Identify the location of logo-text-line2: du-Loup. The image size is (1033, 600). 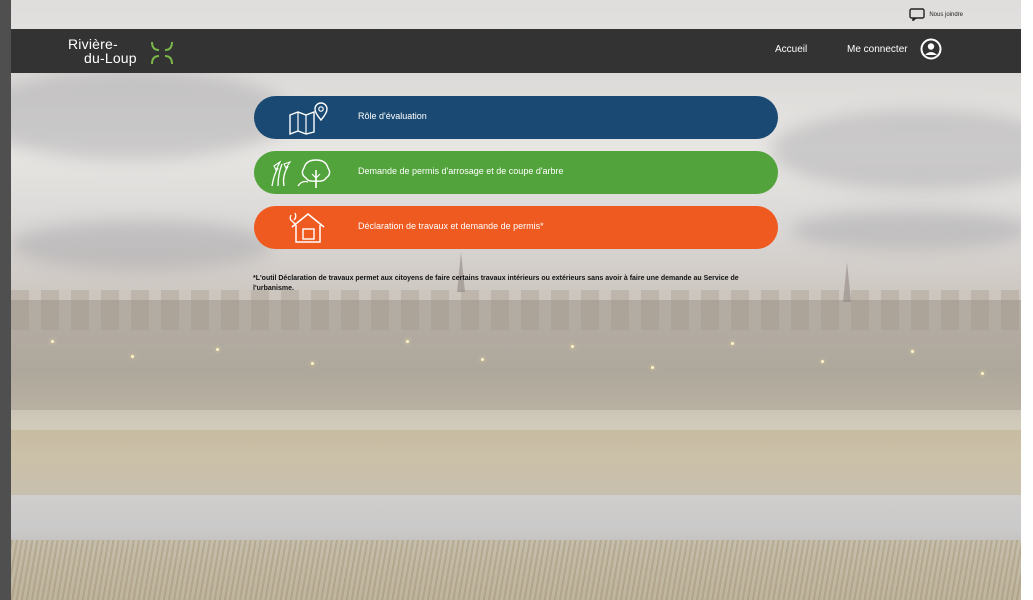
(110, 58).